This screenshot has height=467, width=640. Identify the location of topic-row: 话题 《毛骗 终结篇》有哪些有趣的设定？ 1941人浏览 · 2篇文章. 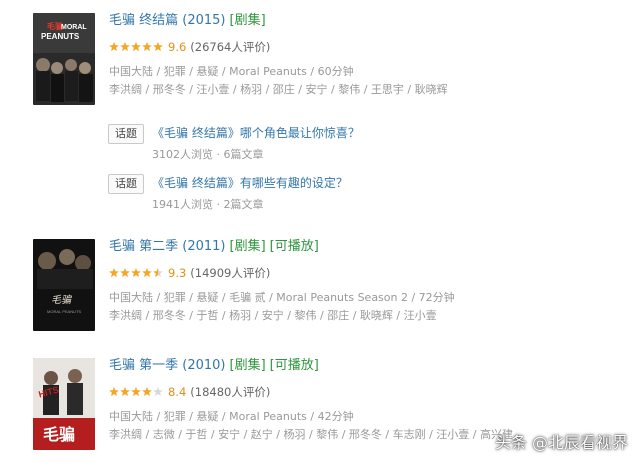
(358, 194).